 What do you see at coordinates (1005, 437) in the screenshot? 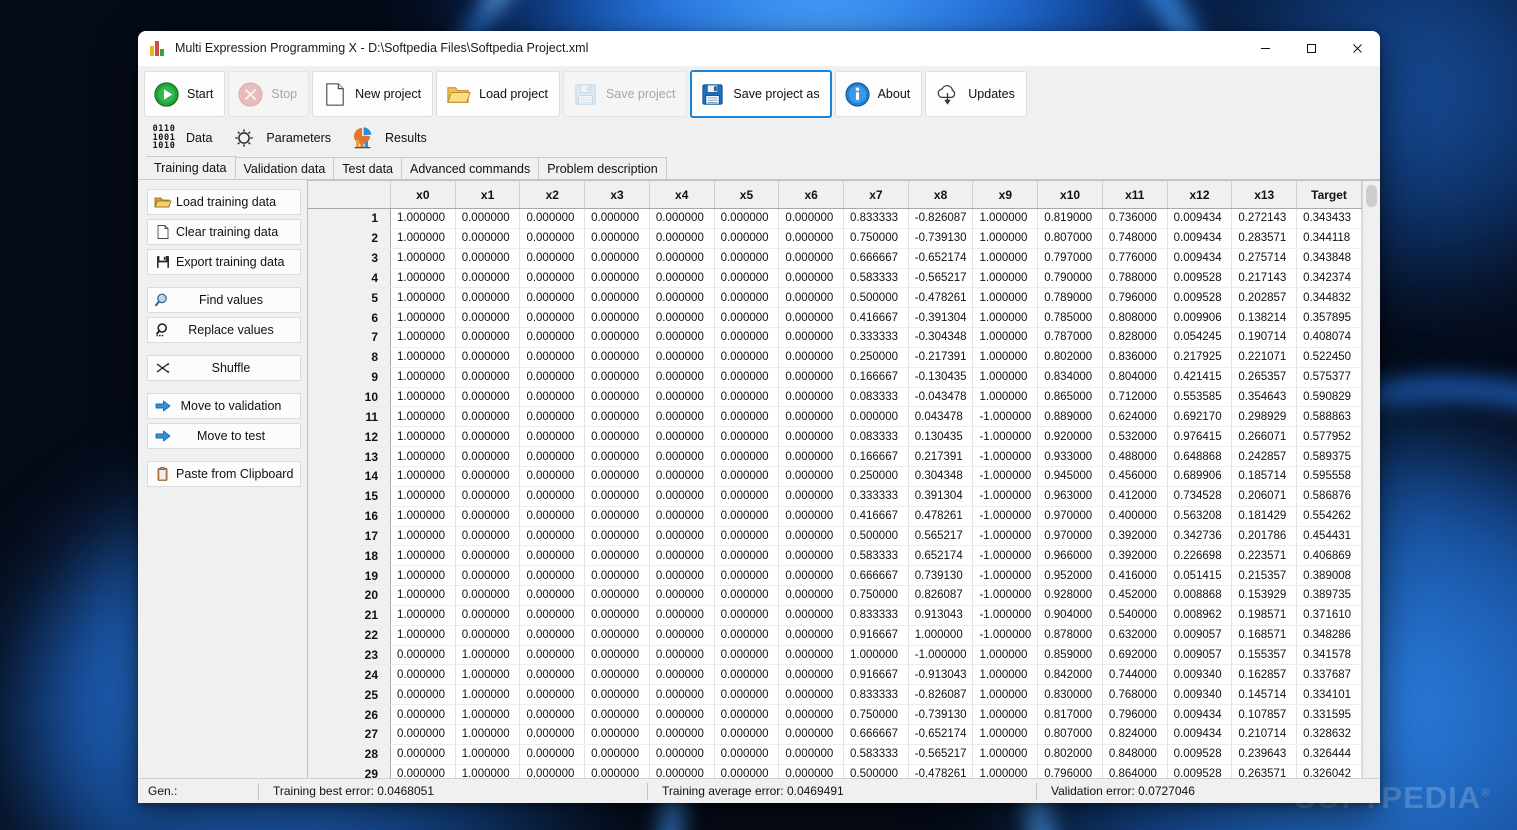
I see `cell-x9: -1.000000` at bounding box center [1005, 437].